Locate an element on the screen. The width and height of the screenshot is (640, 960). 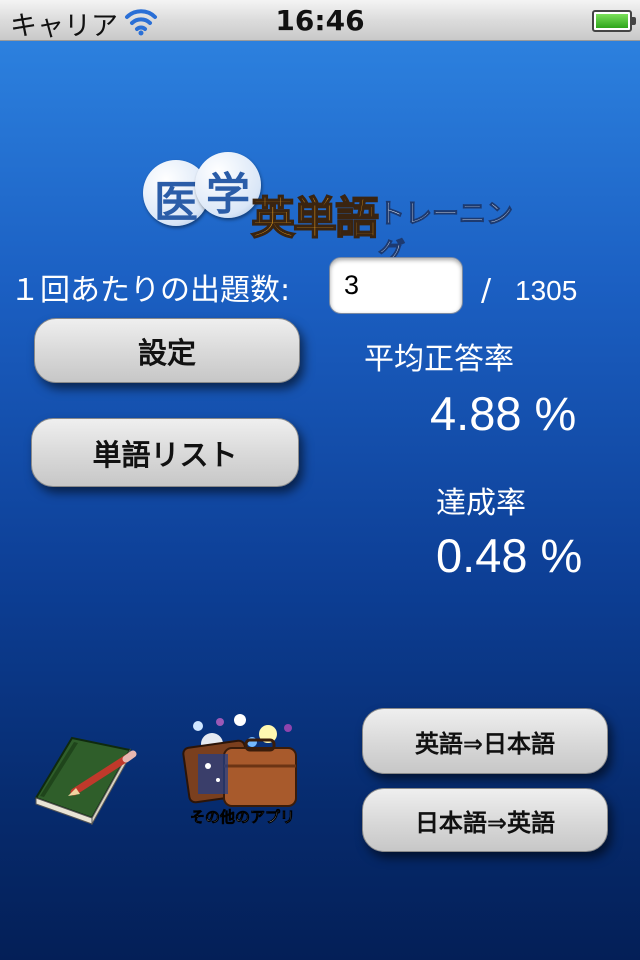
clock: 16:46 is located at coordinates (320, 20).